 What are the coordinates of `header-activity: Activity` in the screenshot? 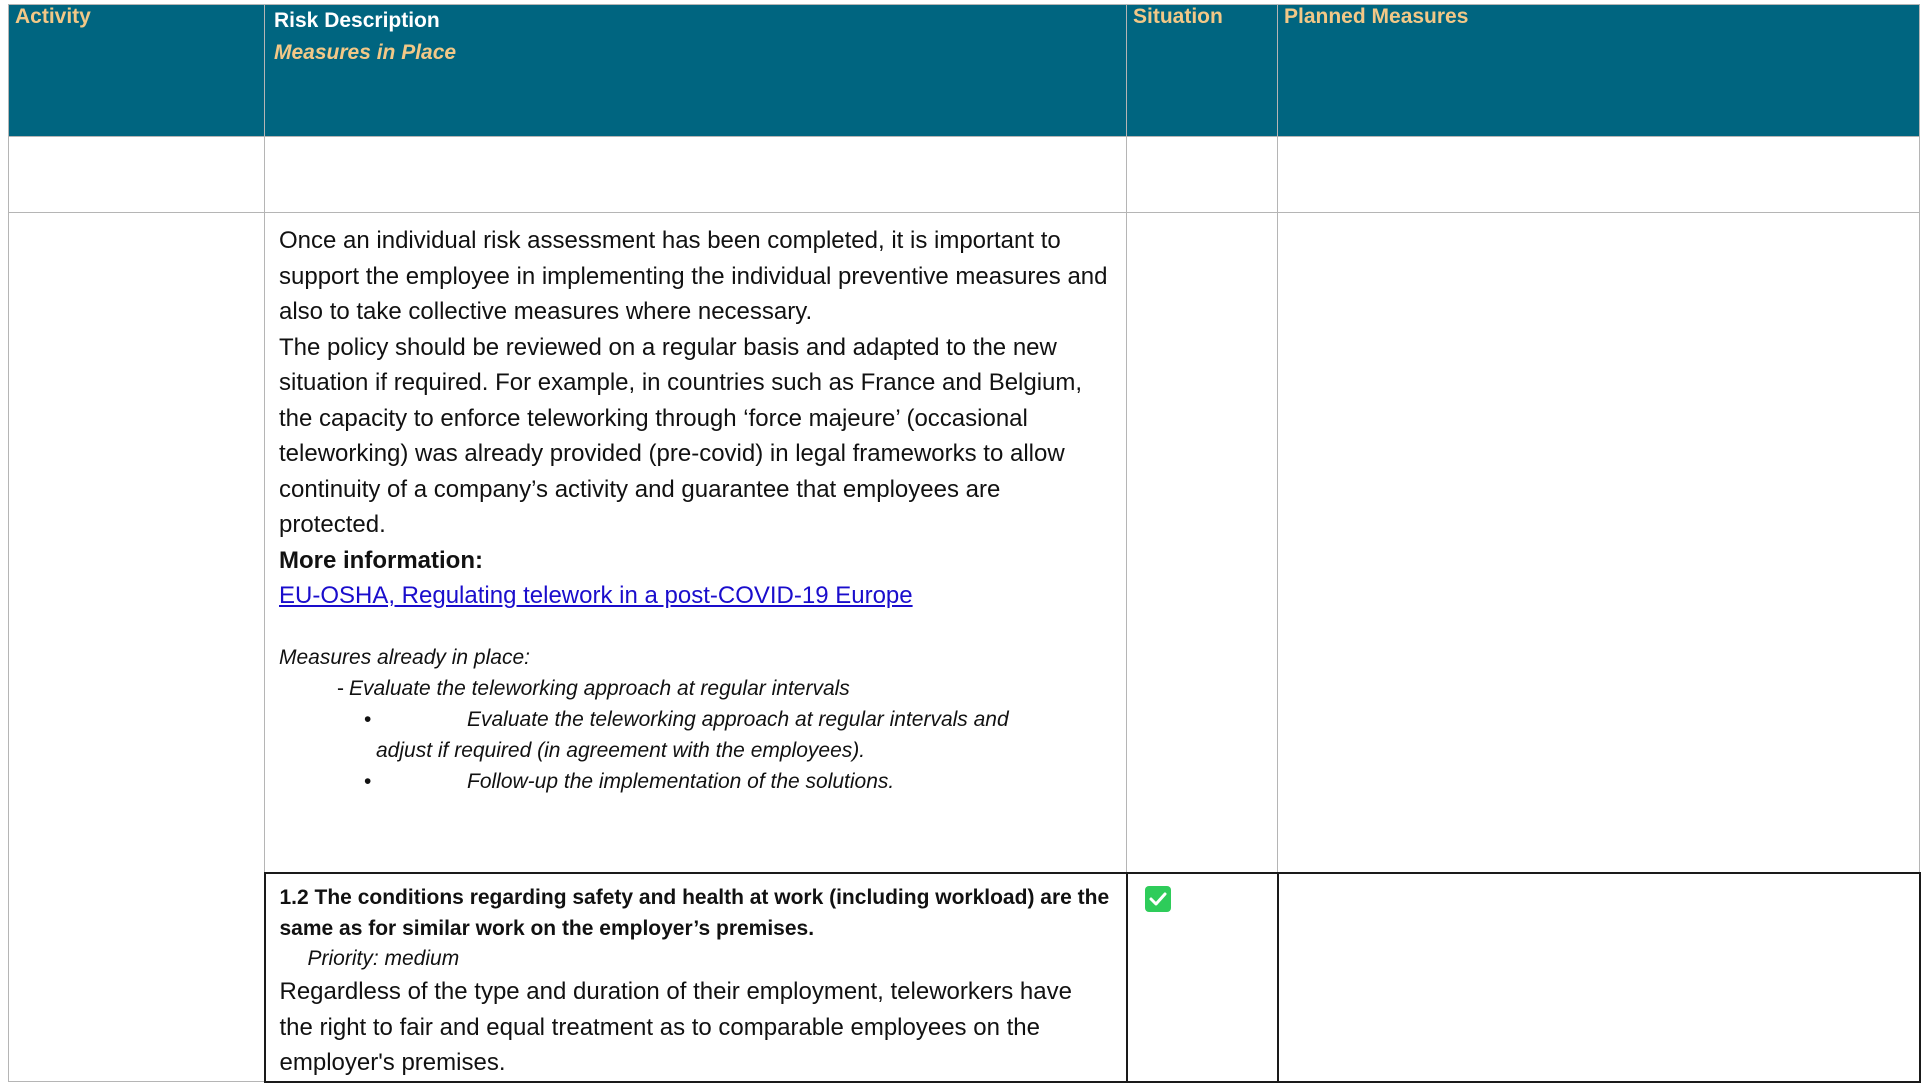 It's located at (136, 70).